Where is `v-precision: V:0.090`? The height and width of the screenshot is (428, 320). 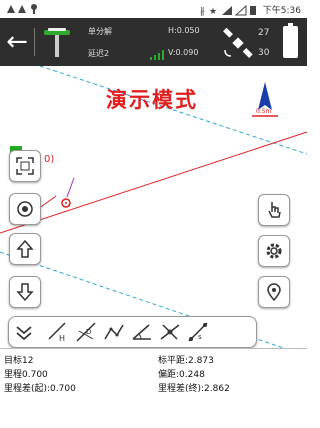
v-precision: V:0.090 is located at coordinates (183, 52).